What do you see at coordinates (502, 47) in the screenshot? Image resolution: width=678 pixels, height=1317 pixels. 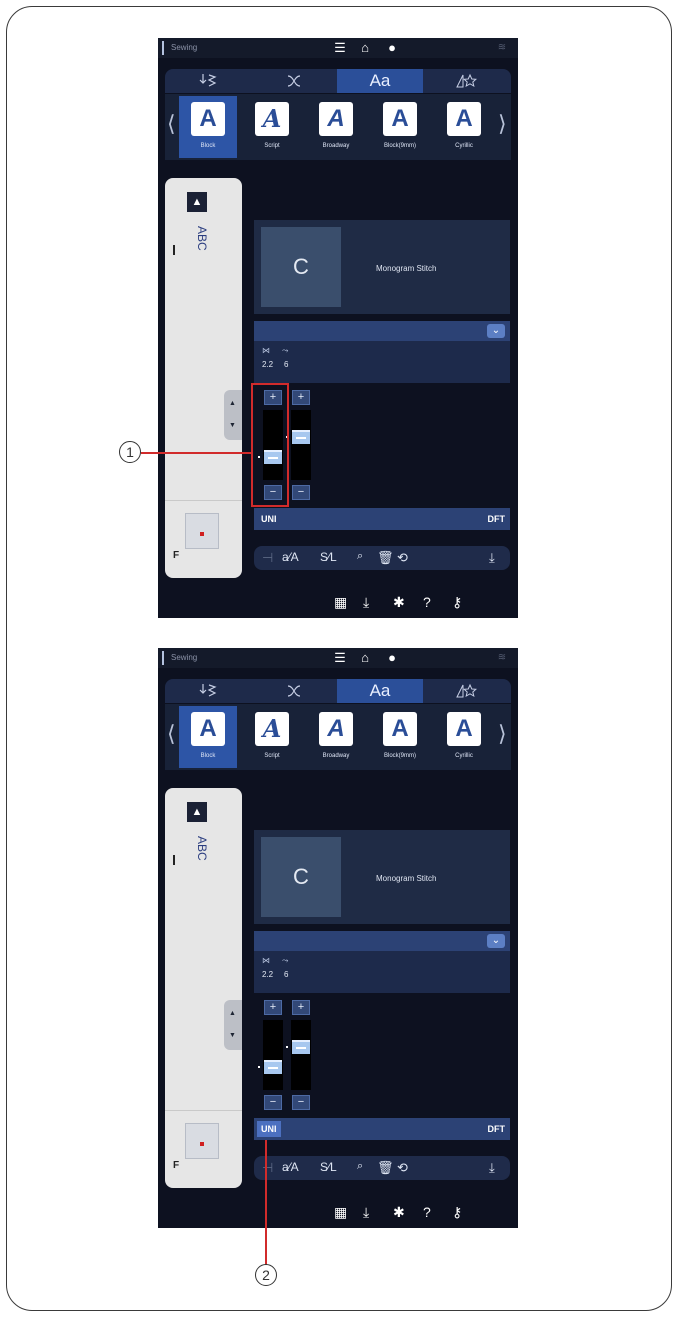 I see `wifi-icon: ≋` at bounding box center [502, 47].